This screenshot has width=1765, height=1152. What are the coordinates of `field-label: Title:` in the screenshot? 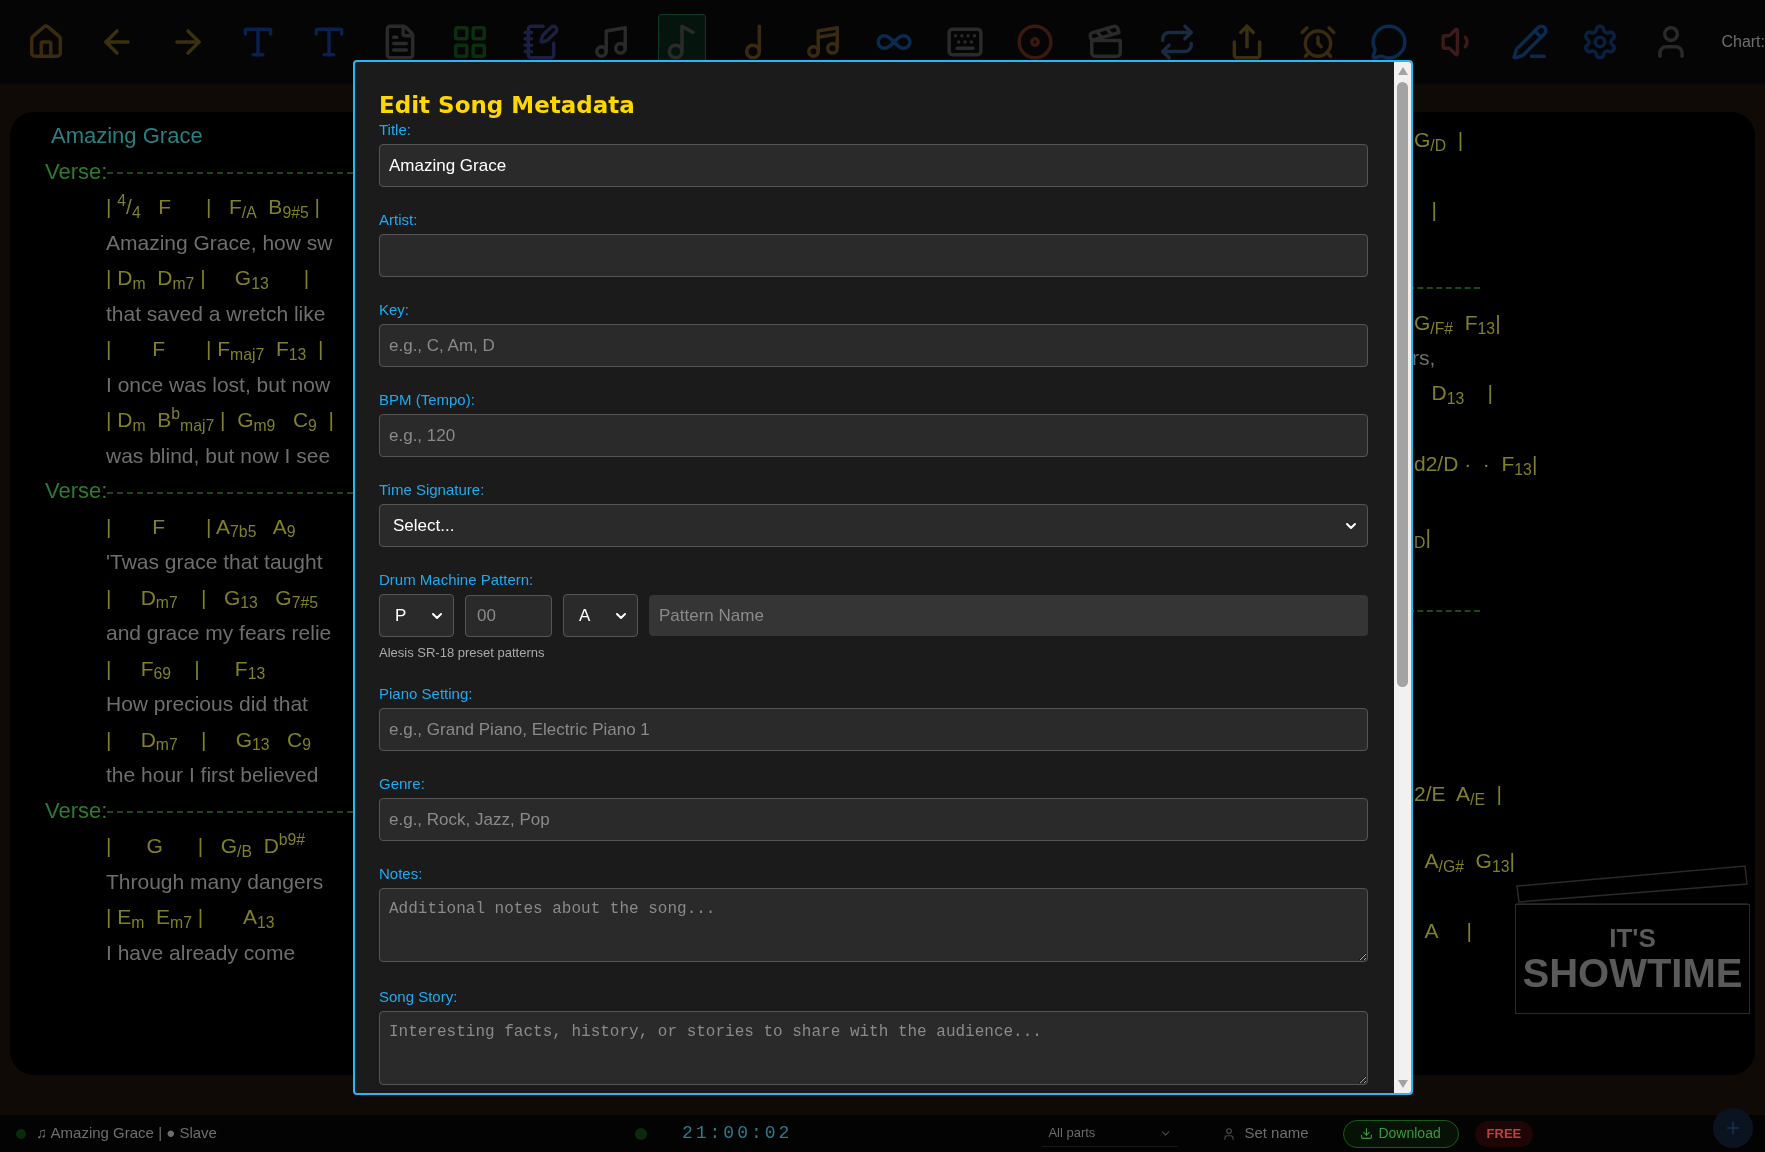 It's located at (395, 130).